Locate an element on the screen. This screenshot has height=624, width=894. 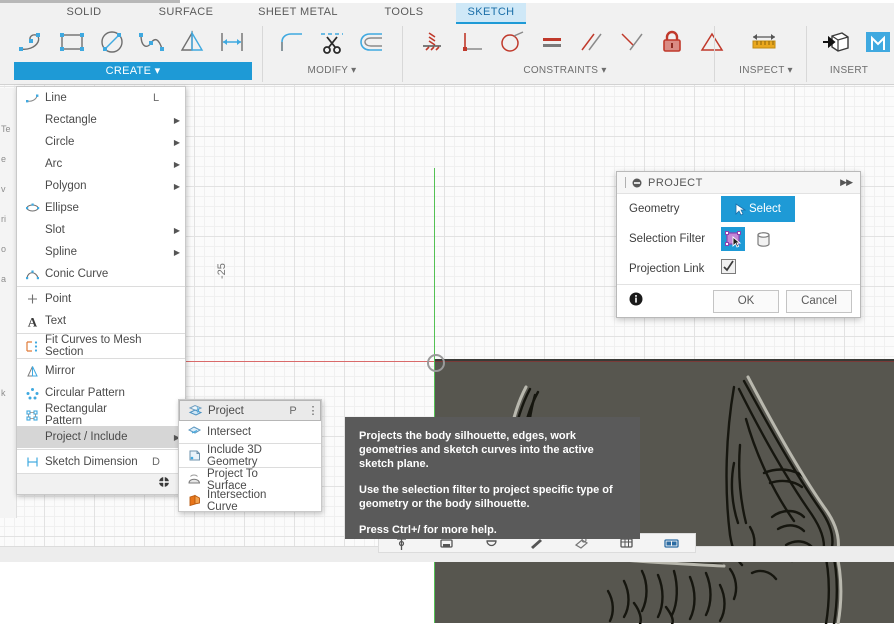
create-menu-item-line: Line L is located at coordinates (101, 98).